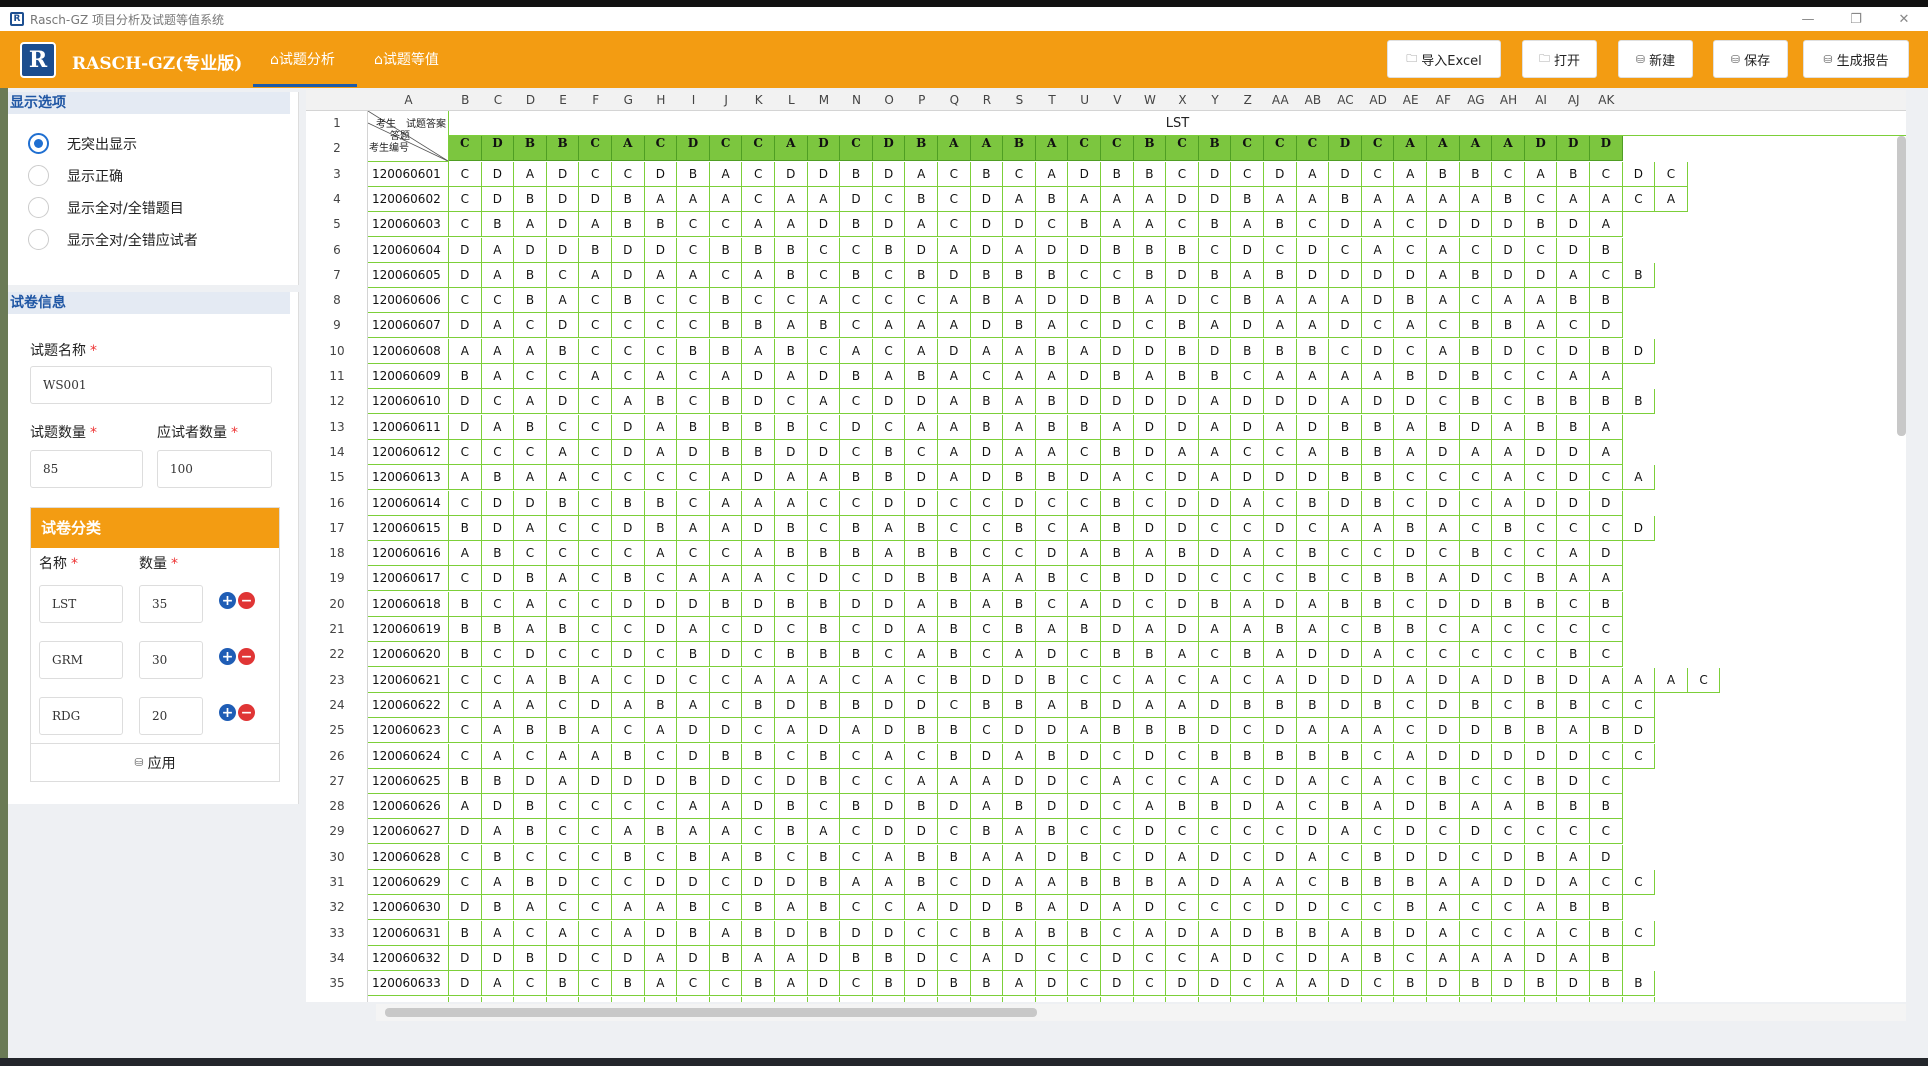 The image size is (1928, 1066). Describe the element at coordinates (1182, 100) in the screenshot. I see `column-header: X` at that location.